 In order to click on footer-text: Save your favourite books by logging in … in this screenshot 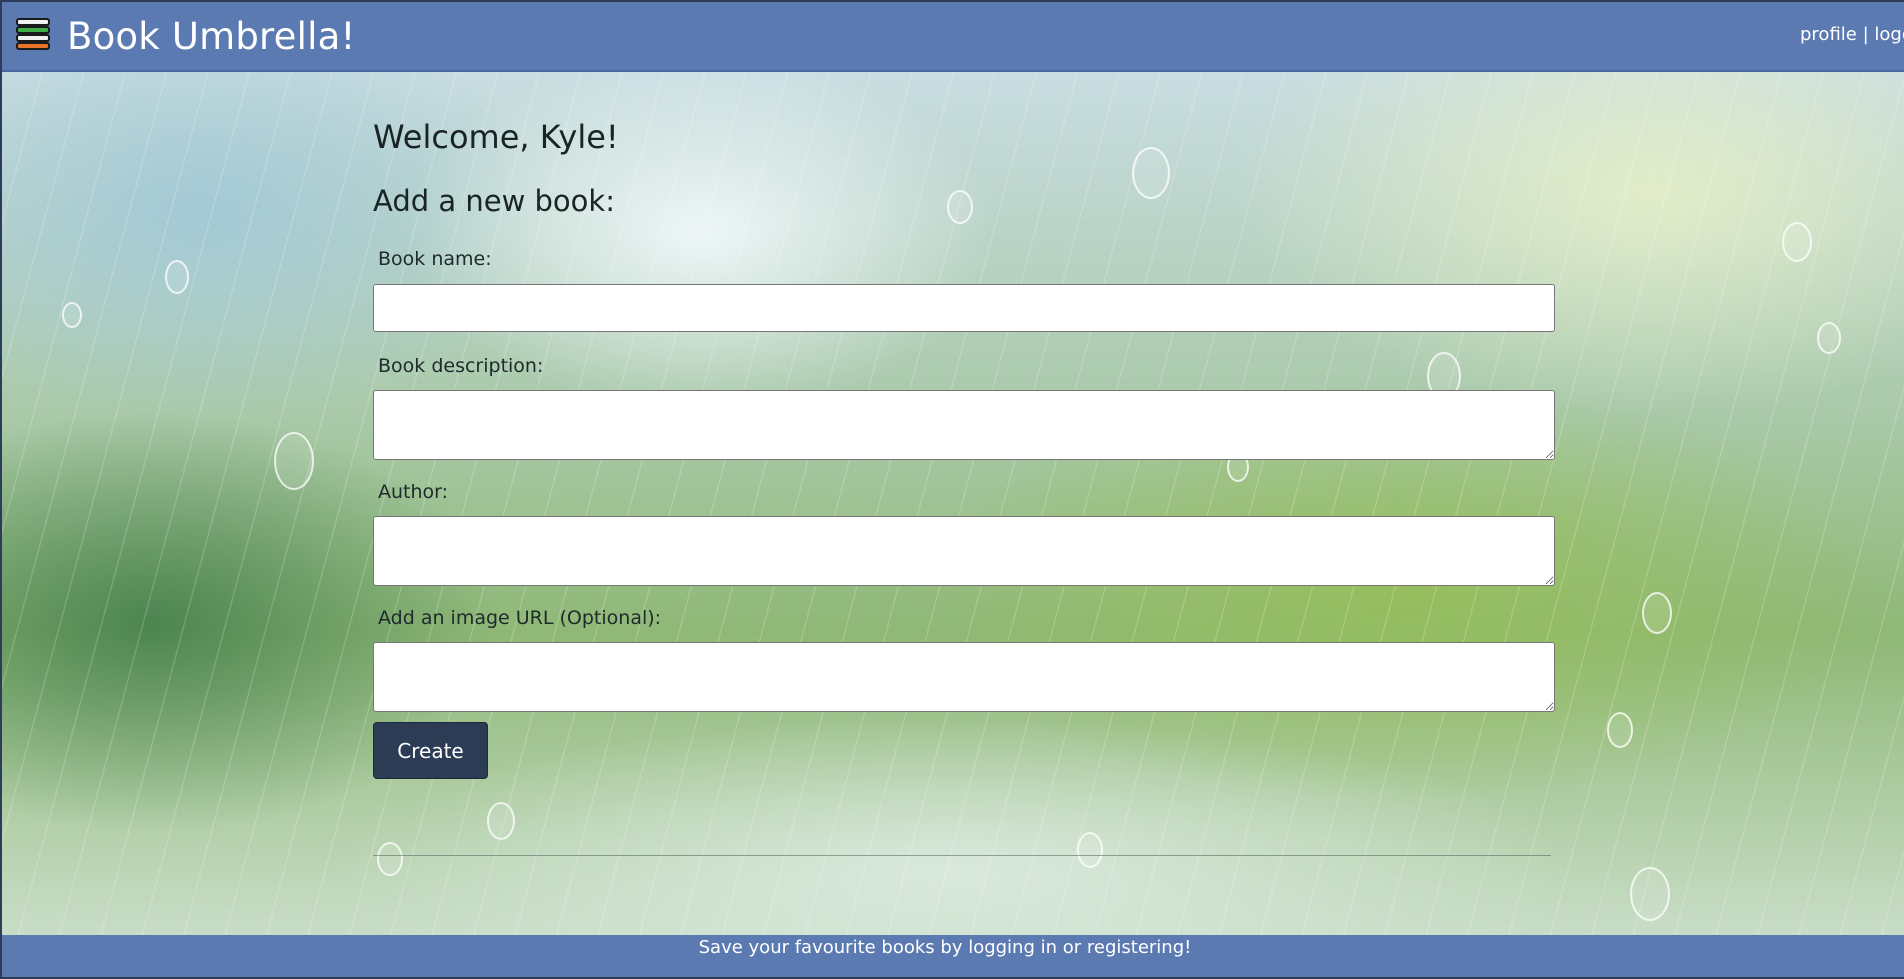, I will do `click(945, 947)`.